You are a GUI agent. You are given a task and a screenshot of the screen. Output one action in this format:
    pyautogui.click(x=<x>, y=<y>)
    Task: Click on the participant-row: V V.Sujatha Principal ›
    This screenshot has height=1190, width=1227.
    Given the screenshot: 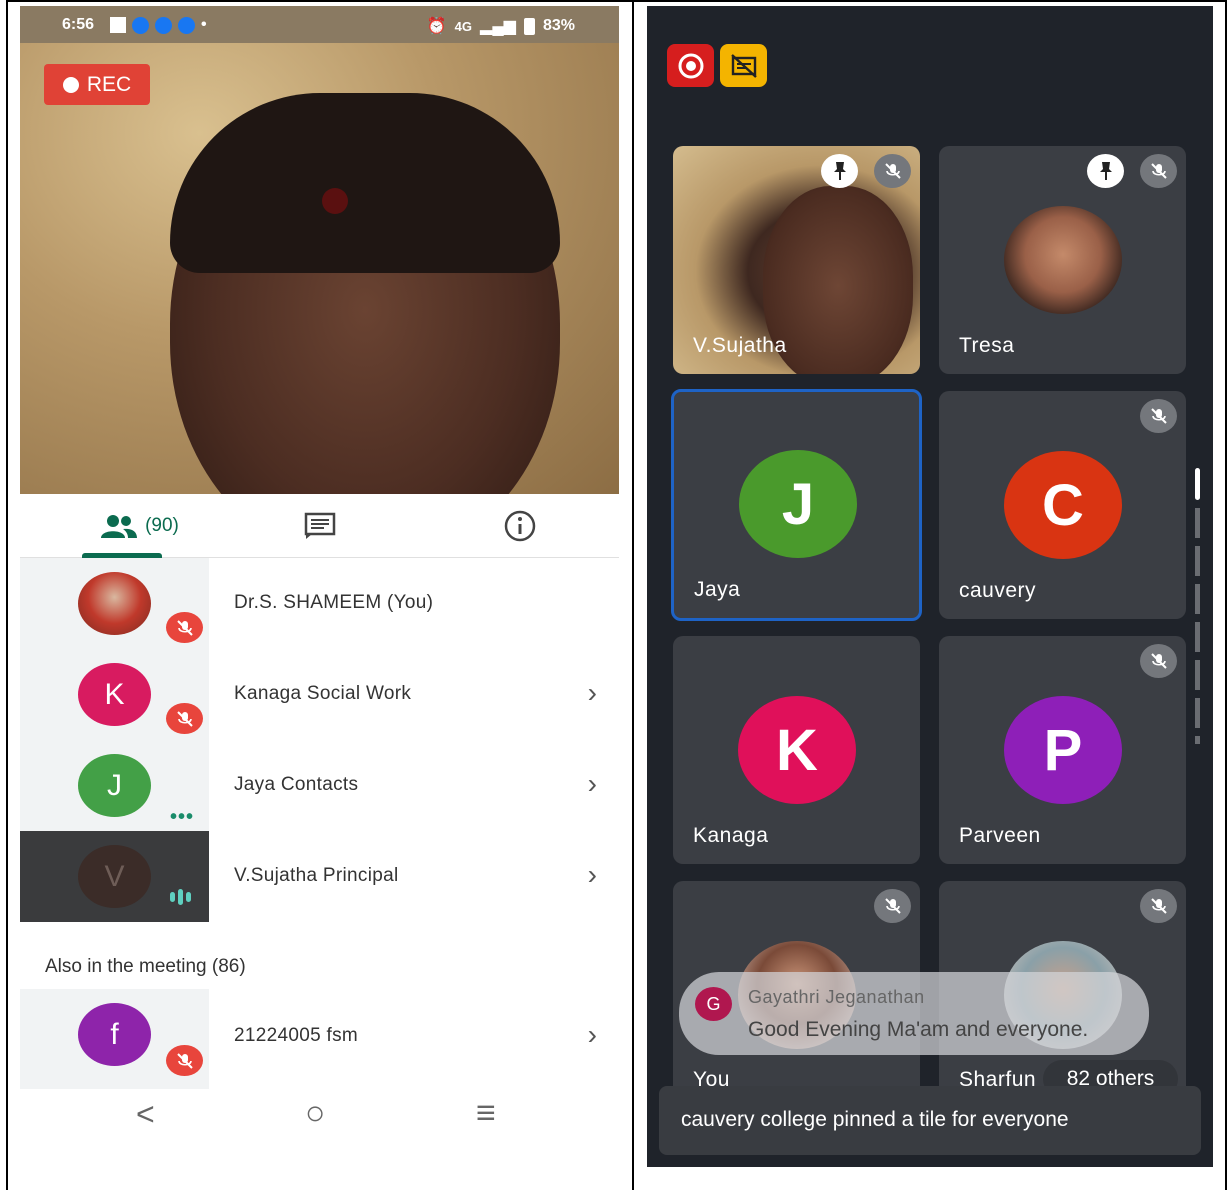 What is the action you would take?
    pyautogui.click(x=319, y=876)
    